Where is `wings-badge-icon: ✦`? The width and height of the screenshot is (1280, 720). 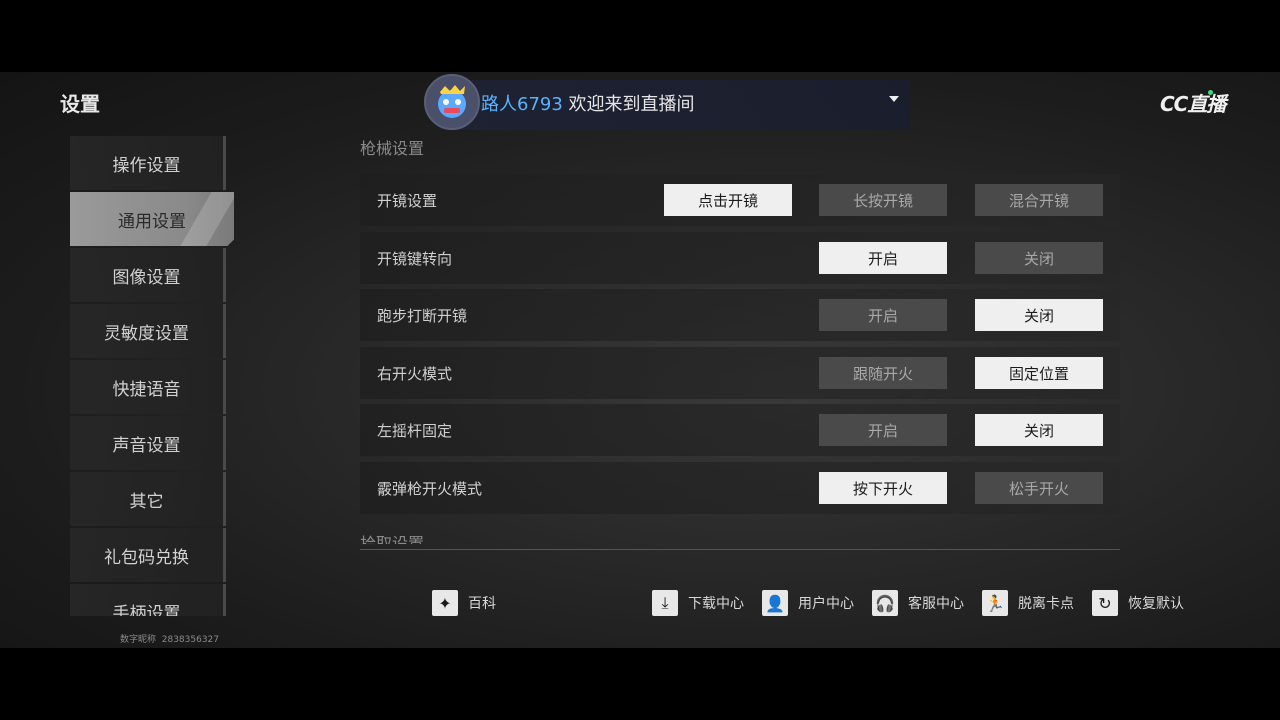 wings-badge-icon: ✦ is located at coordinates (445, 603).